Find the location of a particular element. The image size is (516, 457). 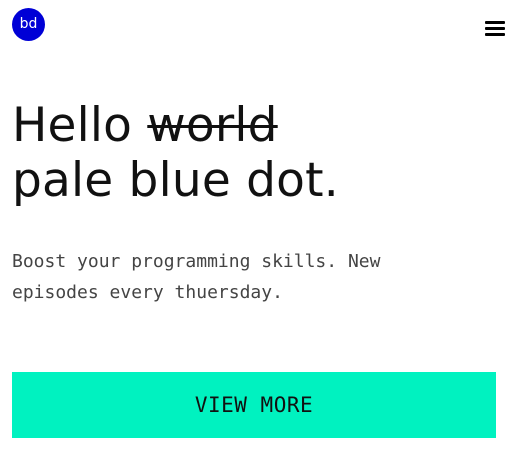

avatar: bd is located at coordinates (28, 24).